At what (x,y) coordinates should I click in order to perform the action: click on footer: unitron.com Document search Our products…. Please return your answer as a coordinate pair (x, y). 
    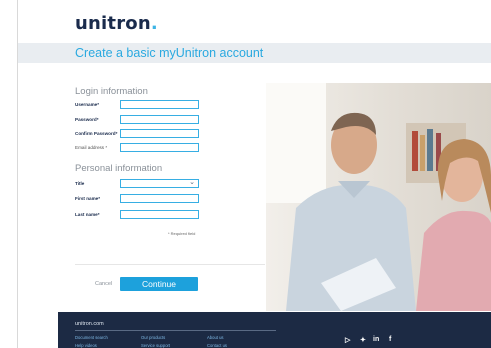
    Looking at the image, I should click on (274, 330).